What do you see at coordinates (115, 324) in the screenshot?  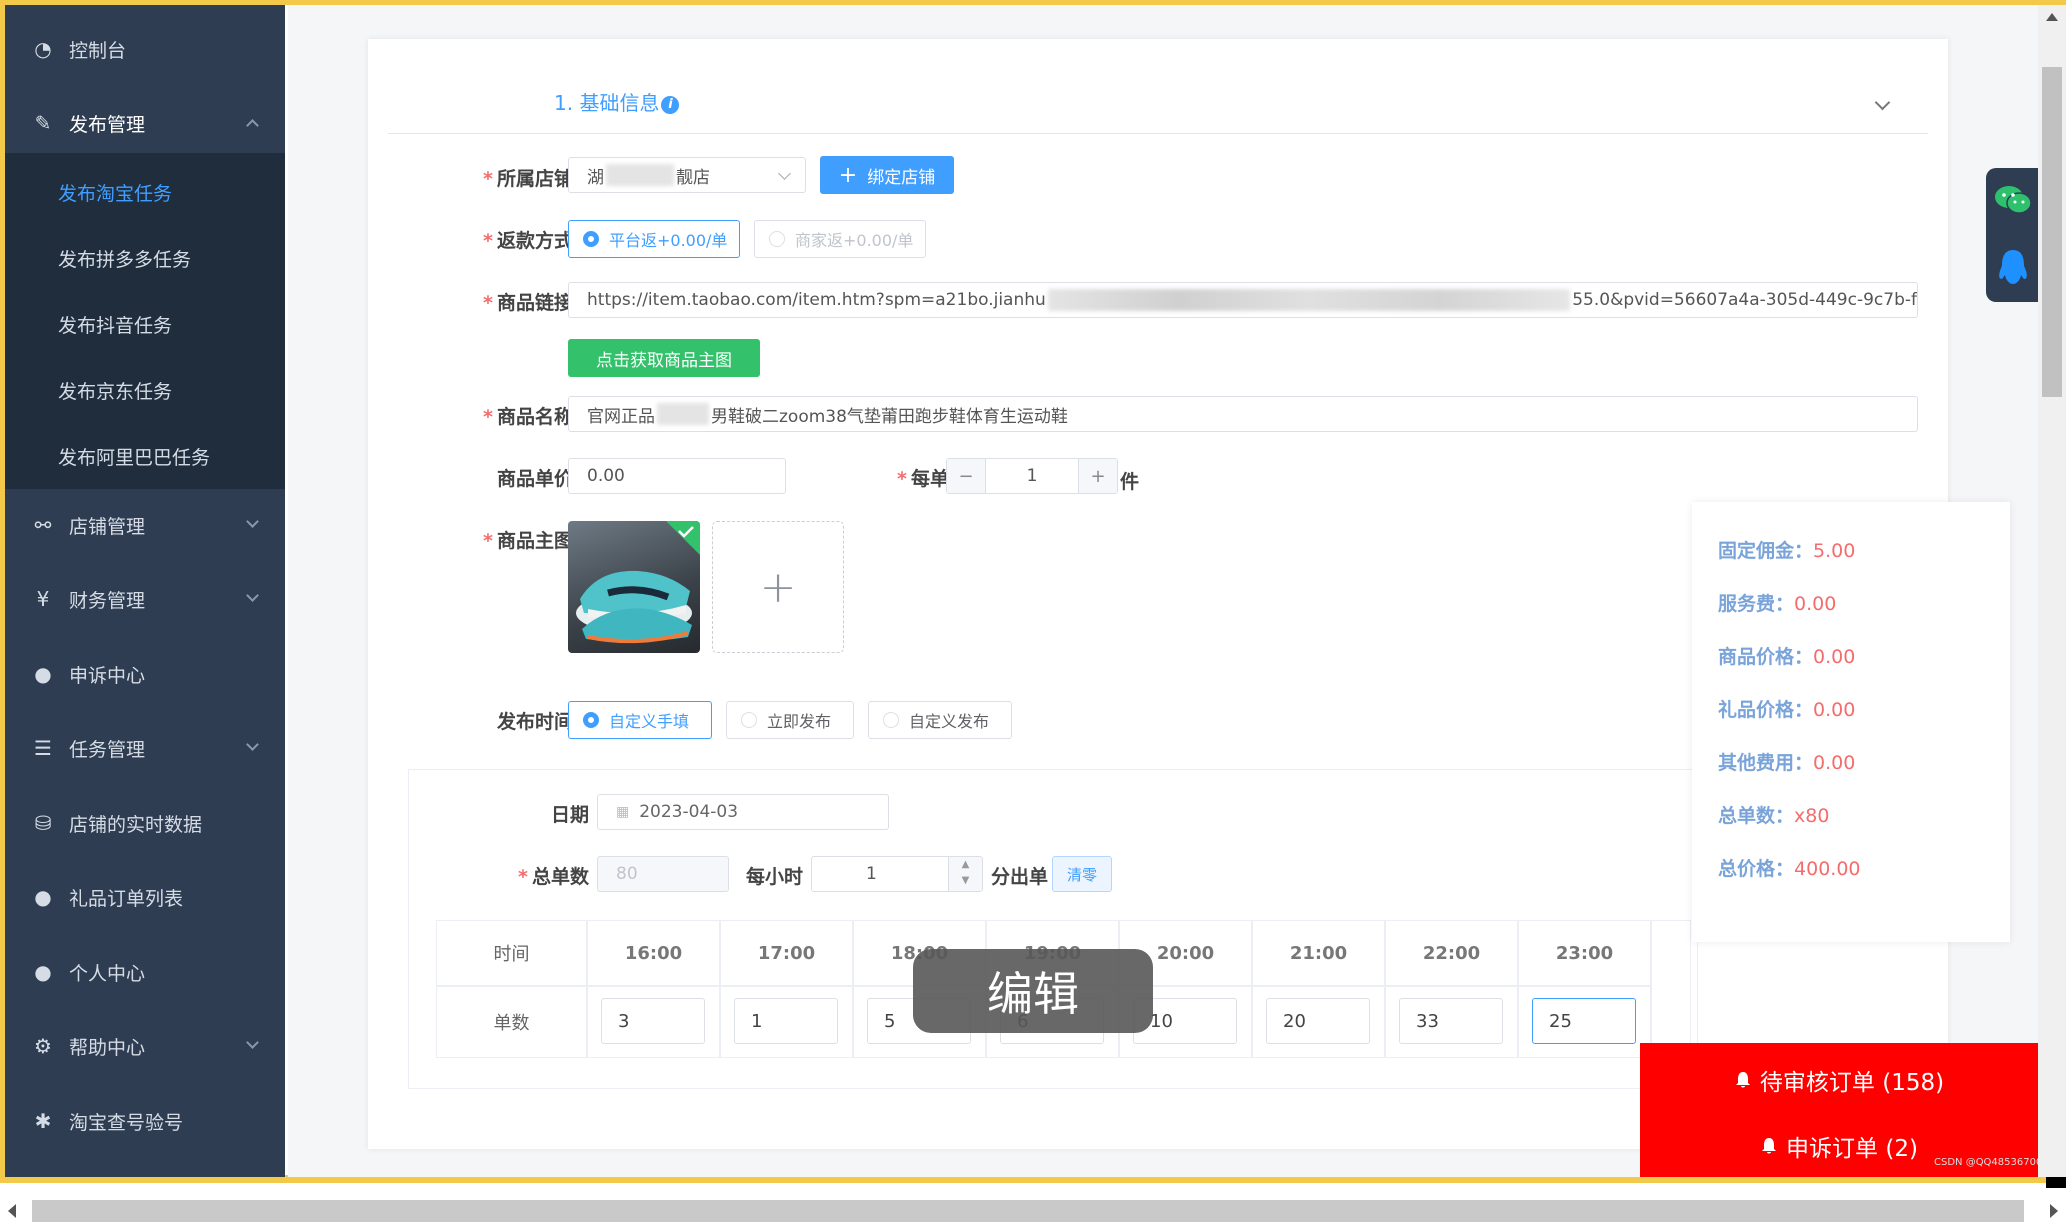 I see `sidebar-subitem-douyin: 发布抖音任务` at bounding box center [115, 324].